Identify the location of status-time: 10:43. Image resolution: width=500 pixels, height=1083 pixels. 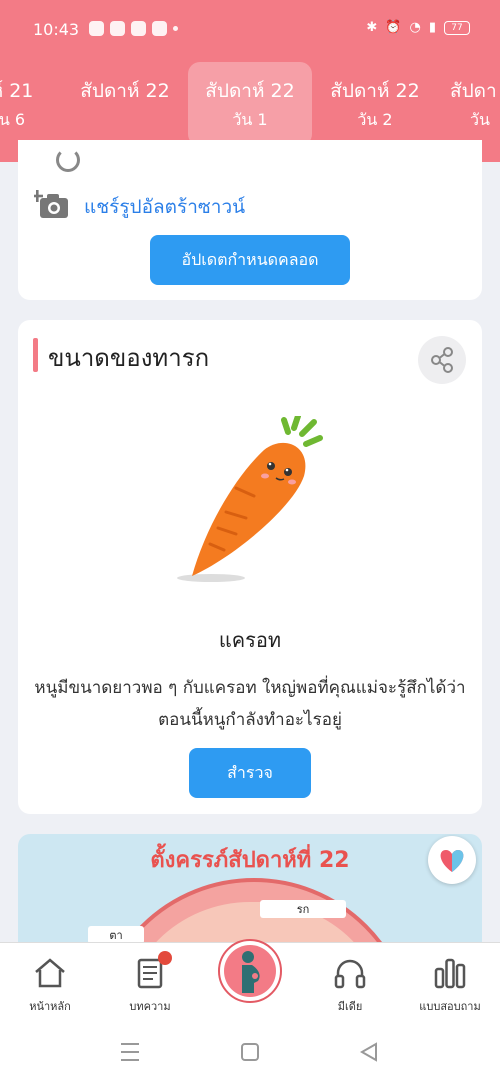
(56, 29).